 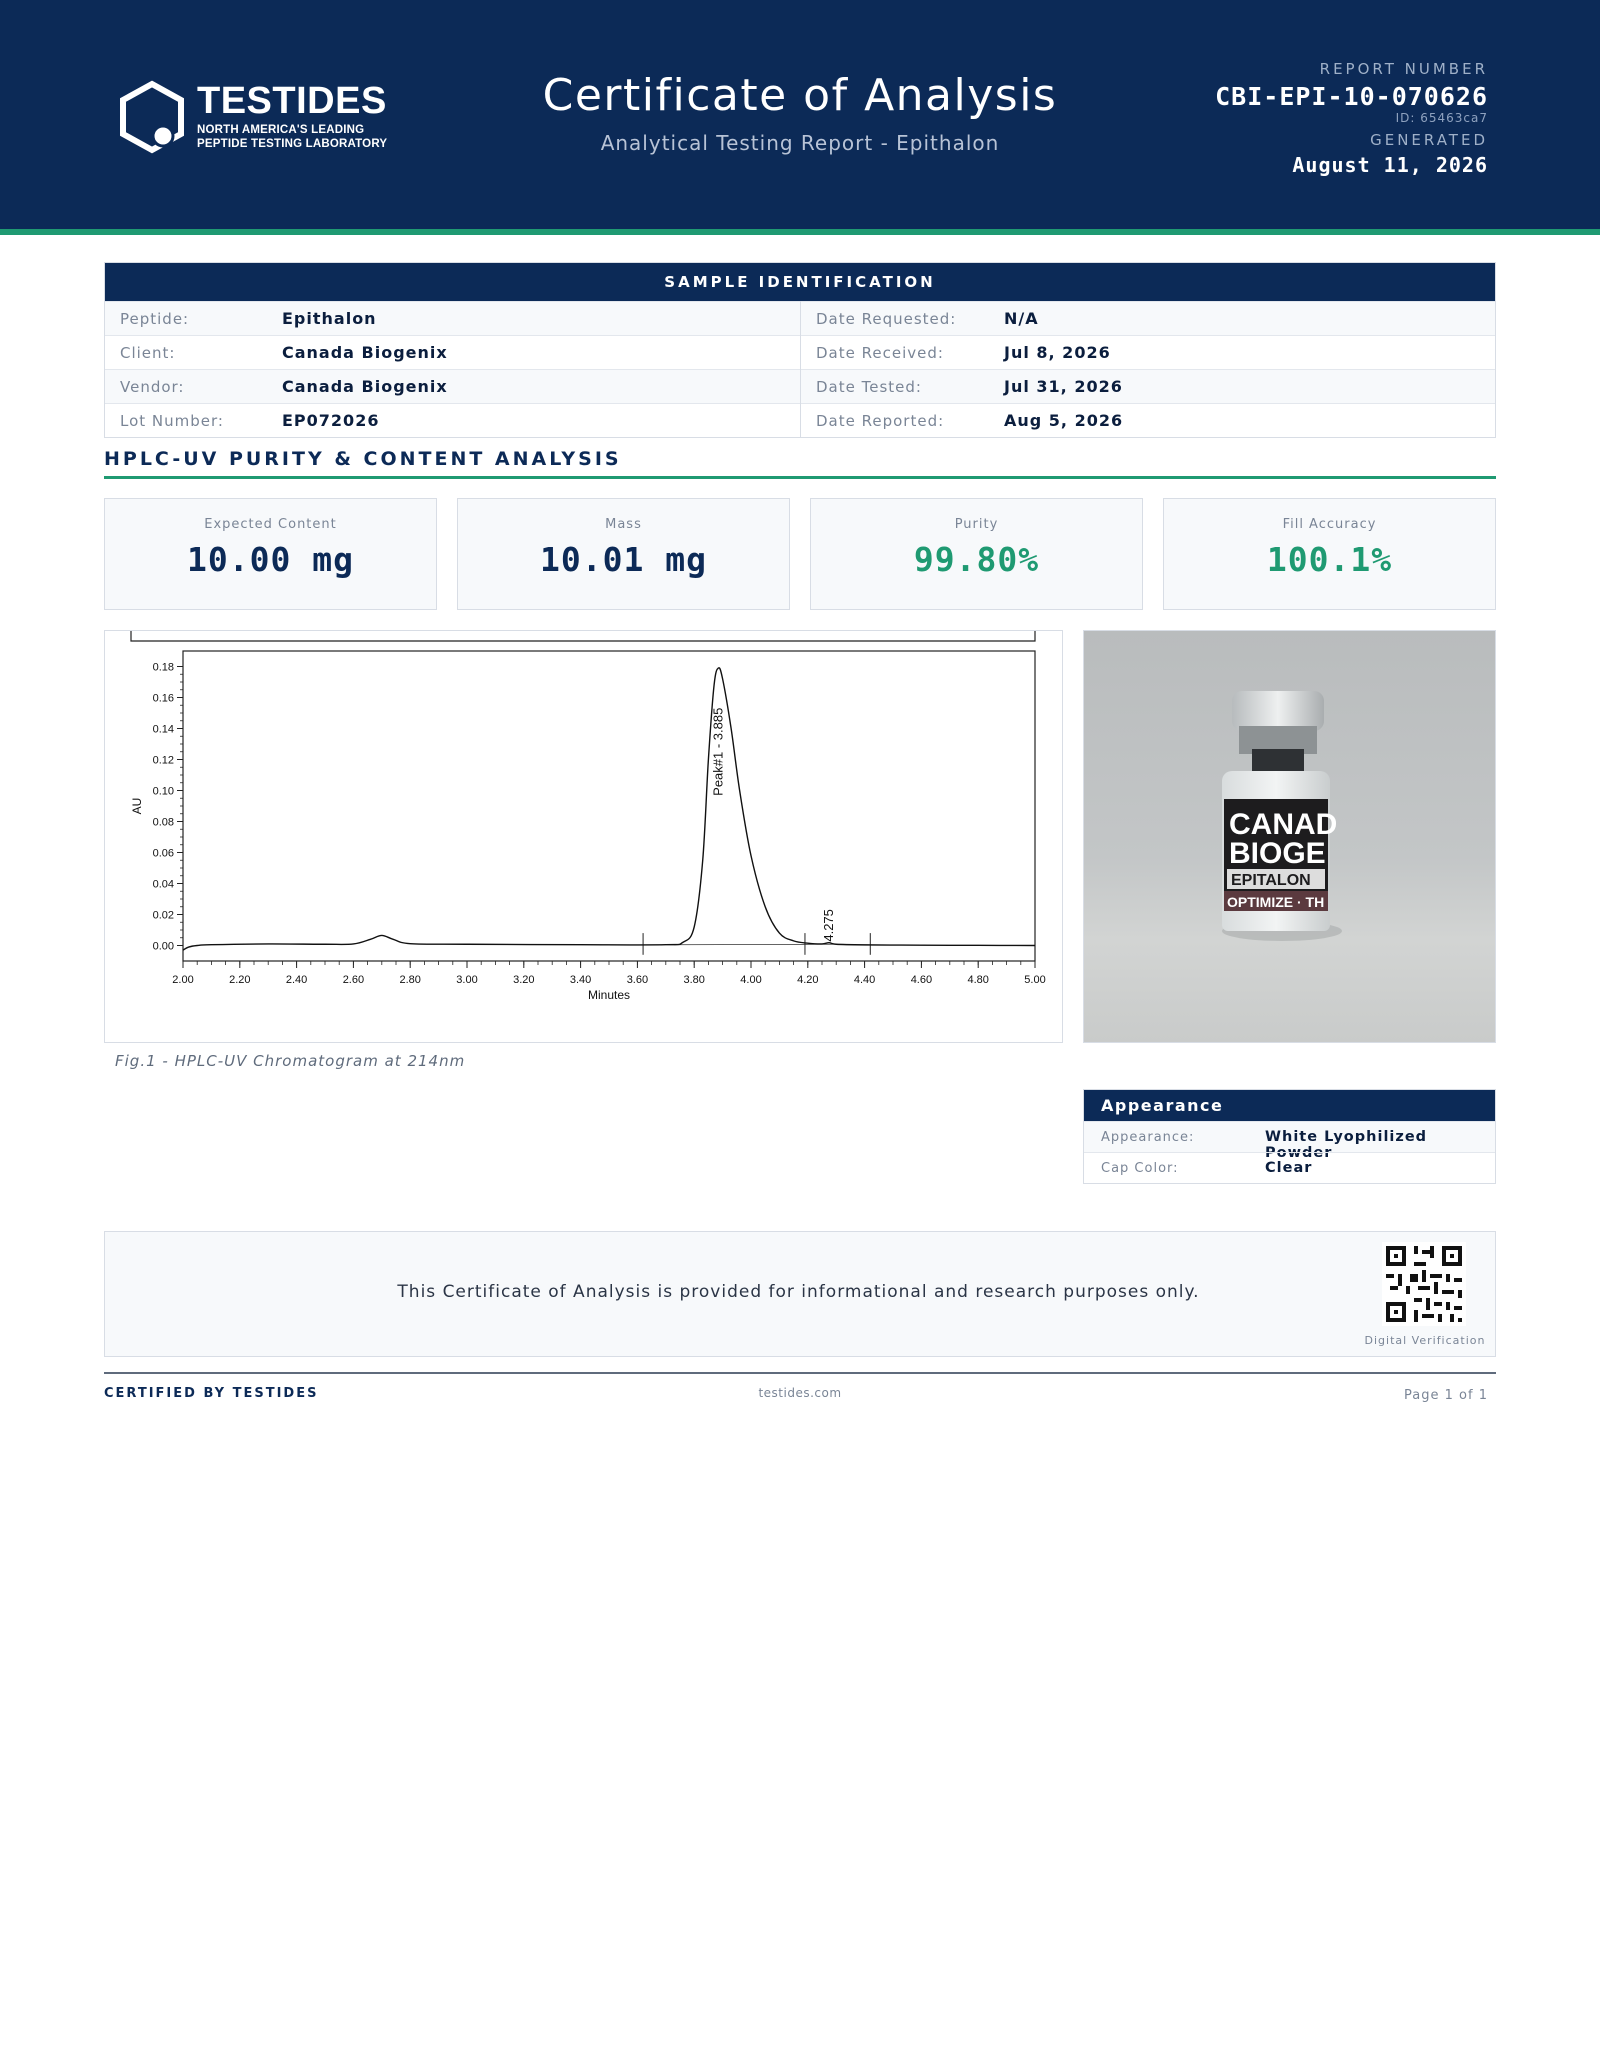 I want to click on footer-certified-by: CERTIFIED BY TESTIDES, so click(x=211, y=1393).